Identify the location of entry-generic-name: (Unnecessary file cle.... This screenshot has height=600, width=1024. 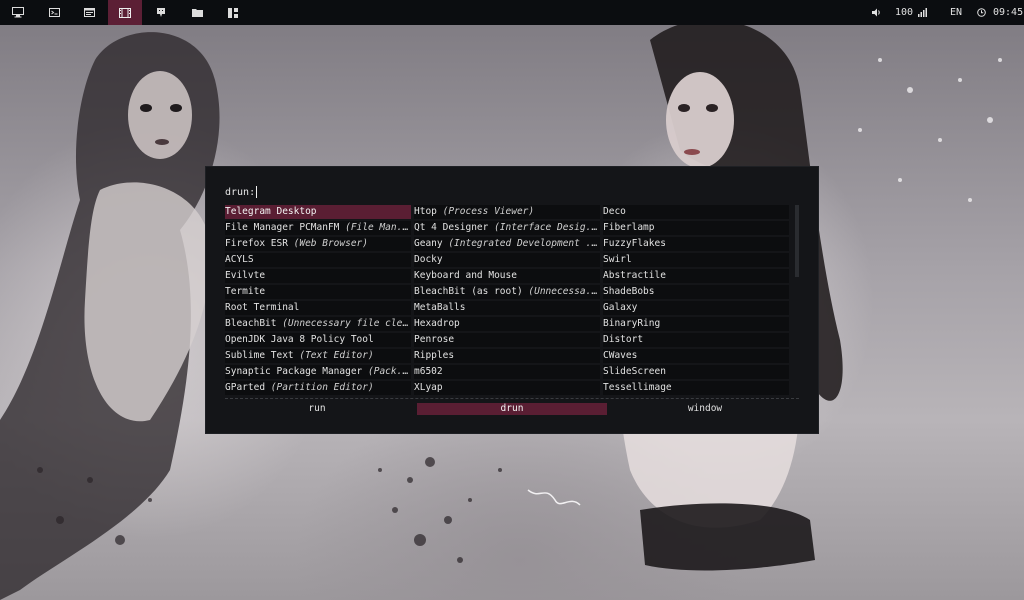
(346, 323).